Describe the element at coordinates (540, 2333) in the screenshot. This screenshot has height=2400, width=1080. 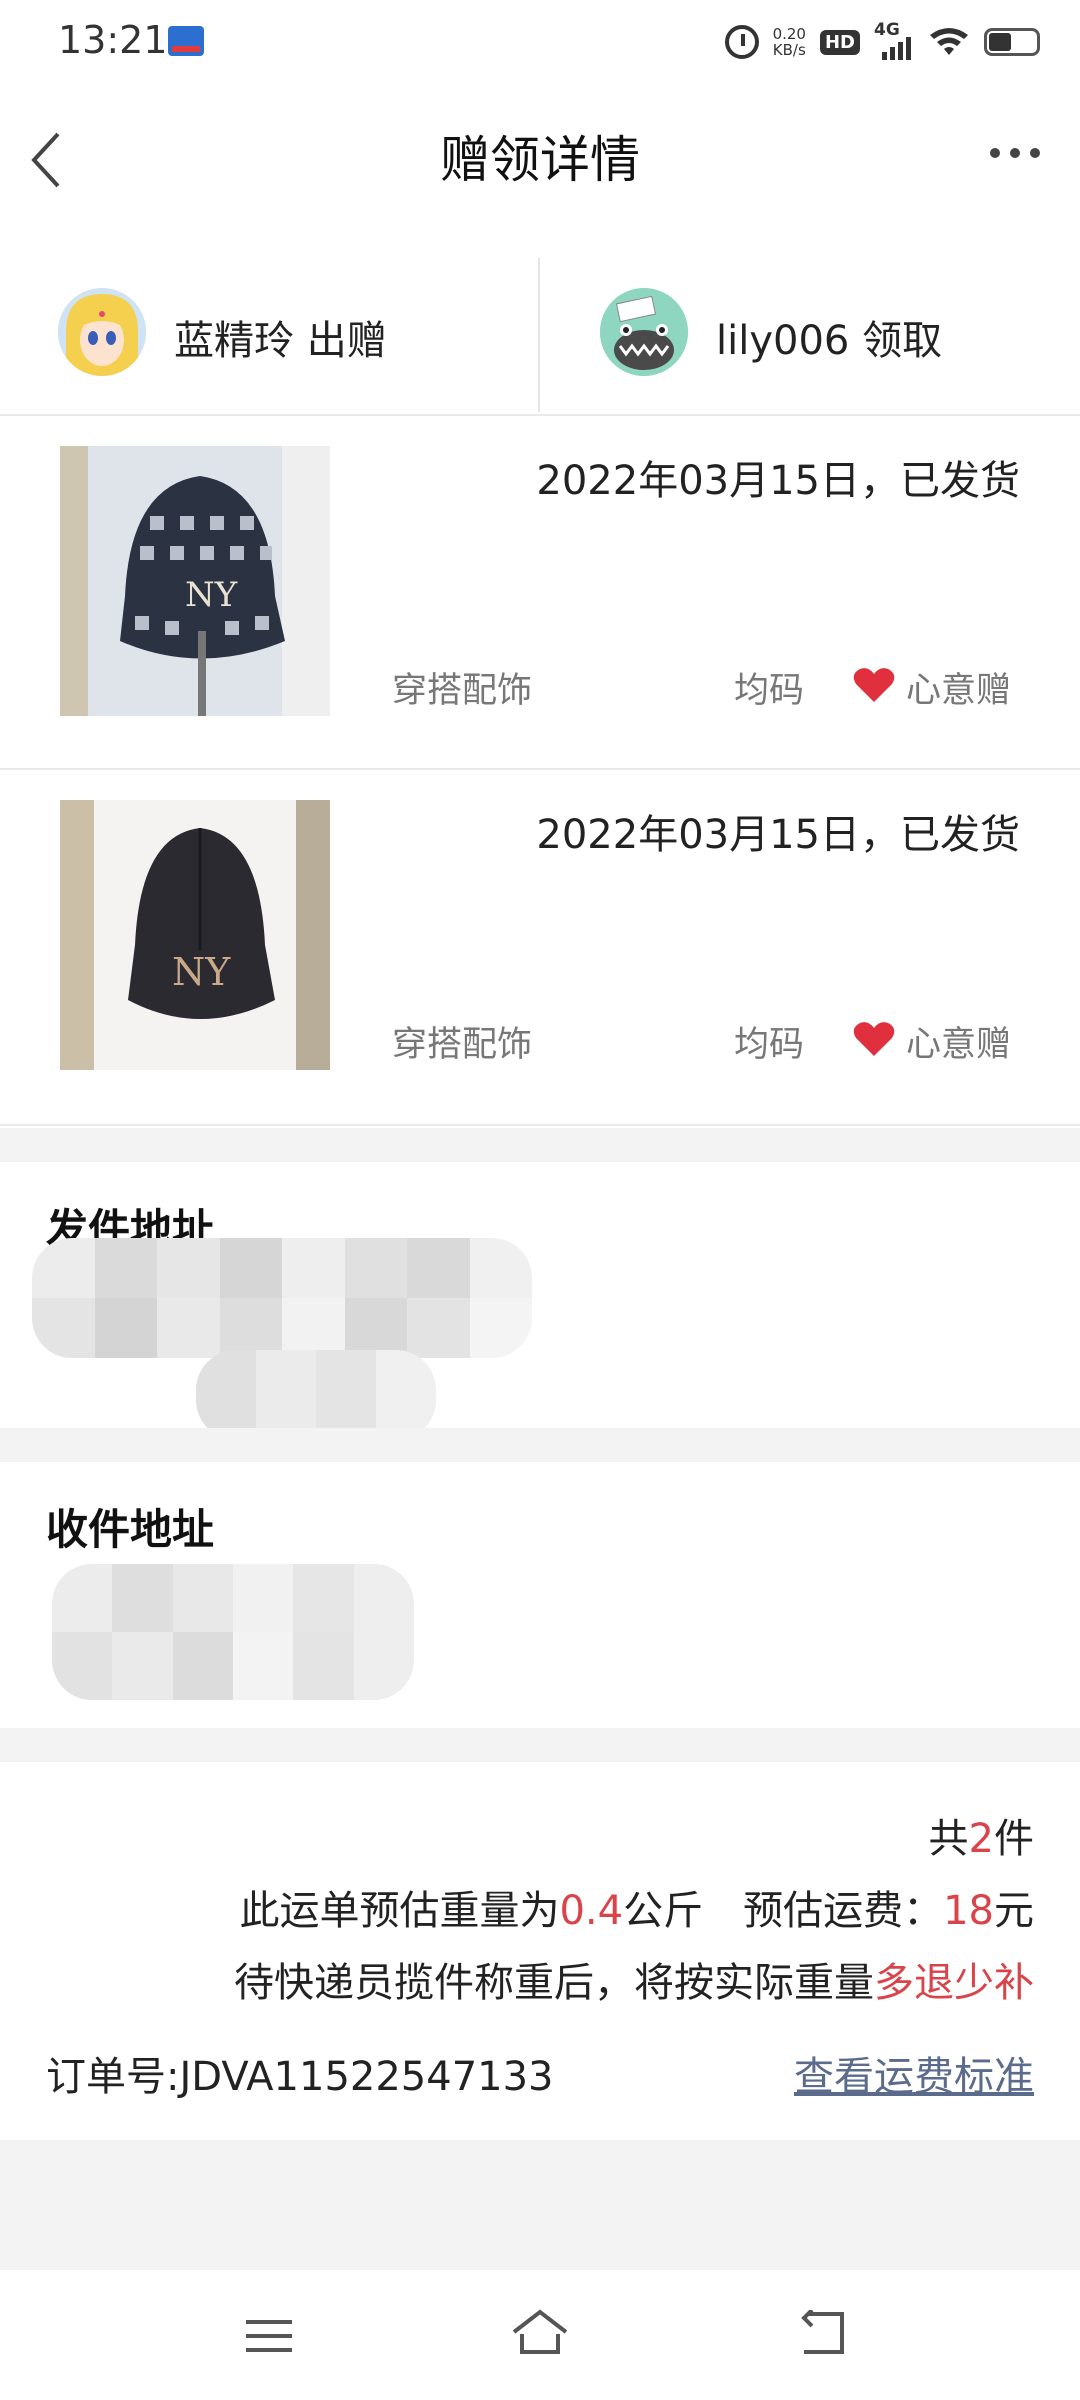
I see `home-icon` at that location.